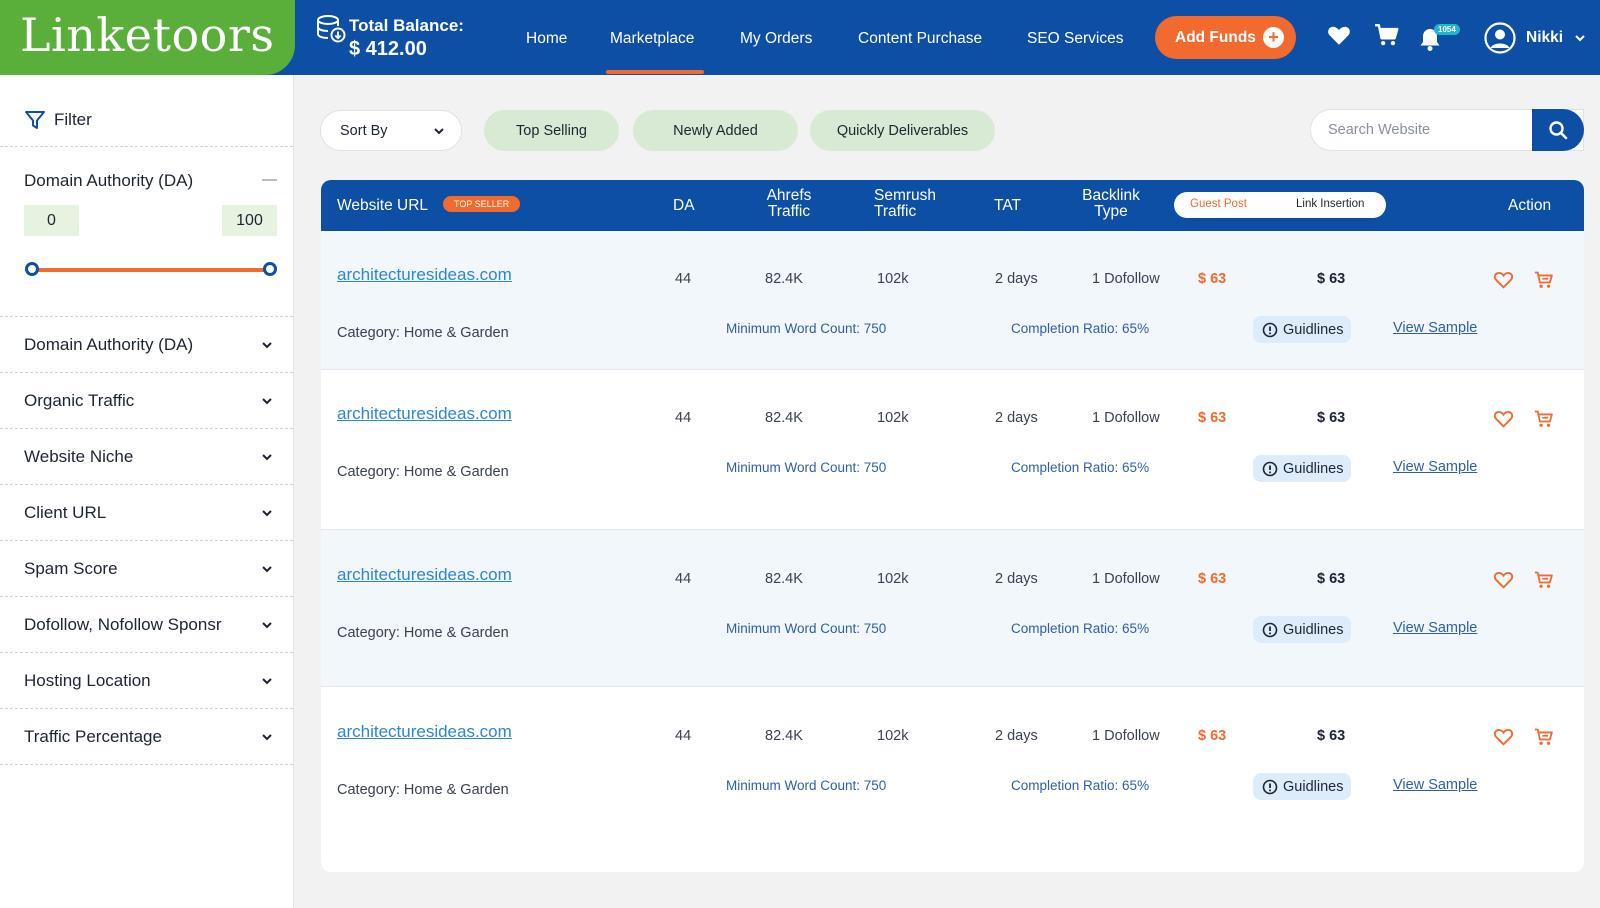  What do you see at coordinates (423, 790) in the screenshot?
I see `category-text: Category: Home & Garden` at bounding box center [423, 790].